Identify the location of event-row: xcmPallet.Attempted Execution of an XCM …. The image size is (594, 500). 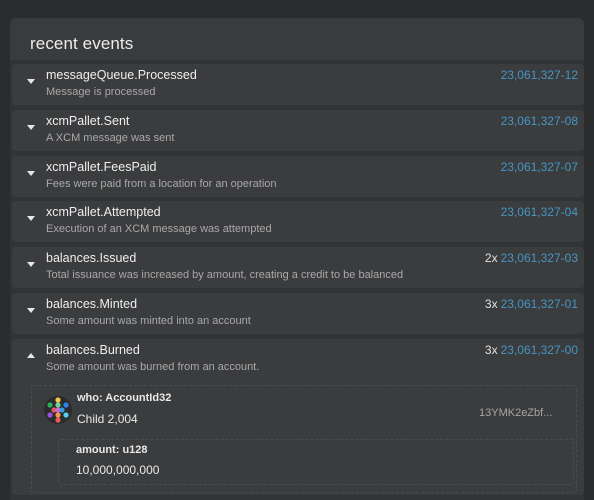
(298, 221).